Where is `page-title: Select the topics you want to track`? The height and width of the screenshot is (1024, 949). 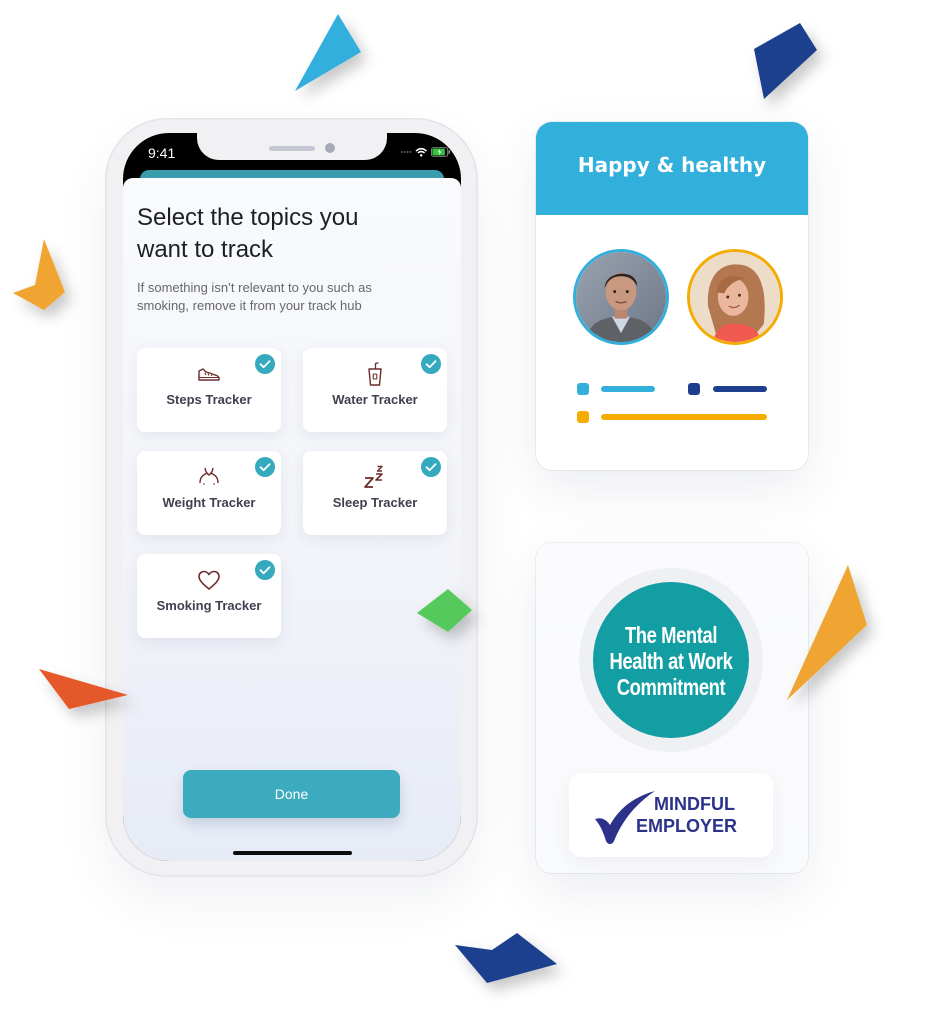
page-title: Select the topics you want to track is located at coordinates (292, 234).